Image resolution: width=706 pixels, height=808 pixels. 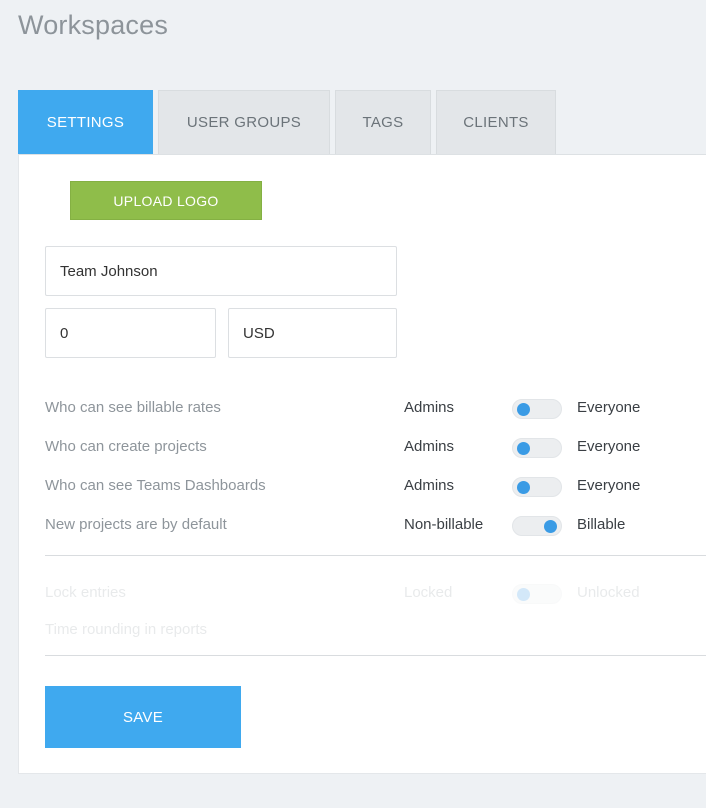 I want to click on setting-row-time-rounding: Time rounding in reports, so click(x=375, y=631).